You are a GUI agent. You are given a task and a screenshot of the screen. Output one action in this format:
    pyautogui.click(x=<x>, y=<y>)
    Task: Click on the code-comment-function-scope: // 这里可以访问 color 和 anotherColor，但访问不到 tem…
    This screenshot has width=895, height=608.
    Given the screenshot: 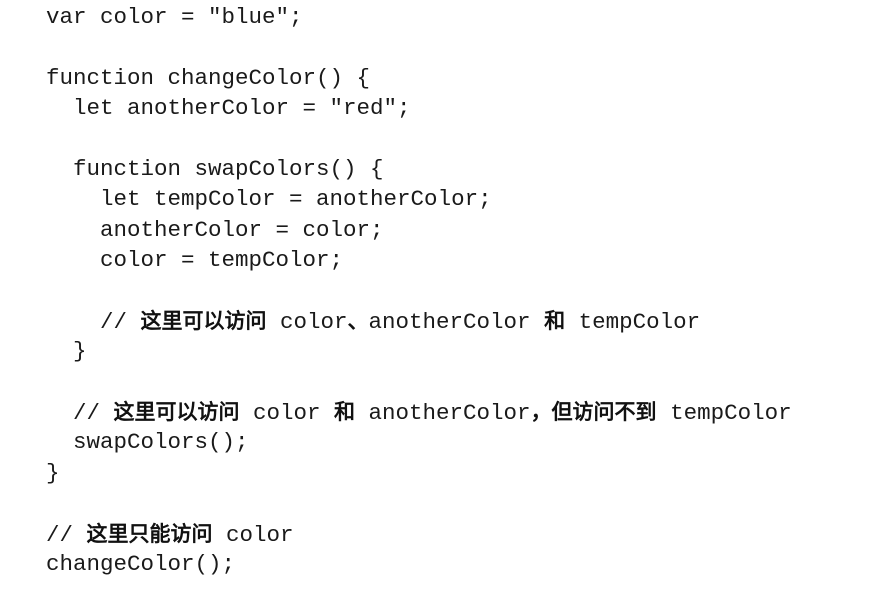 What is the action you would take?
    pyautogui.click(x=419, y=413)
    